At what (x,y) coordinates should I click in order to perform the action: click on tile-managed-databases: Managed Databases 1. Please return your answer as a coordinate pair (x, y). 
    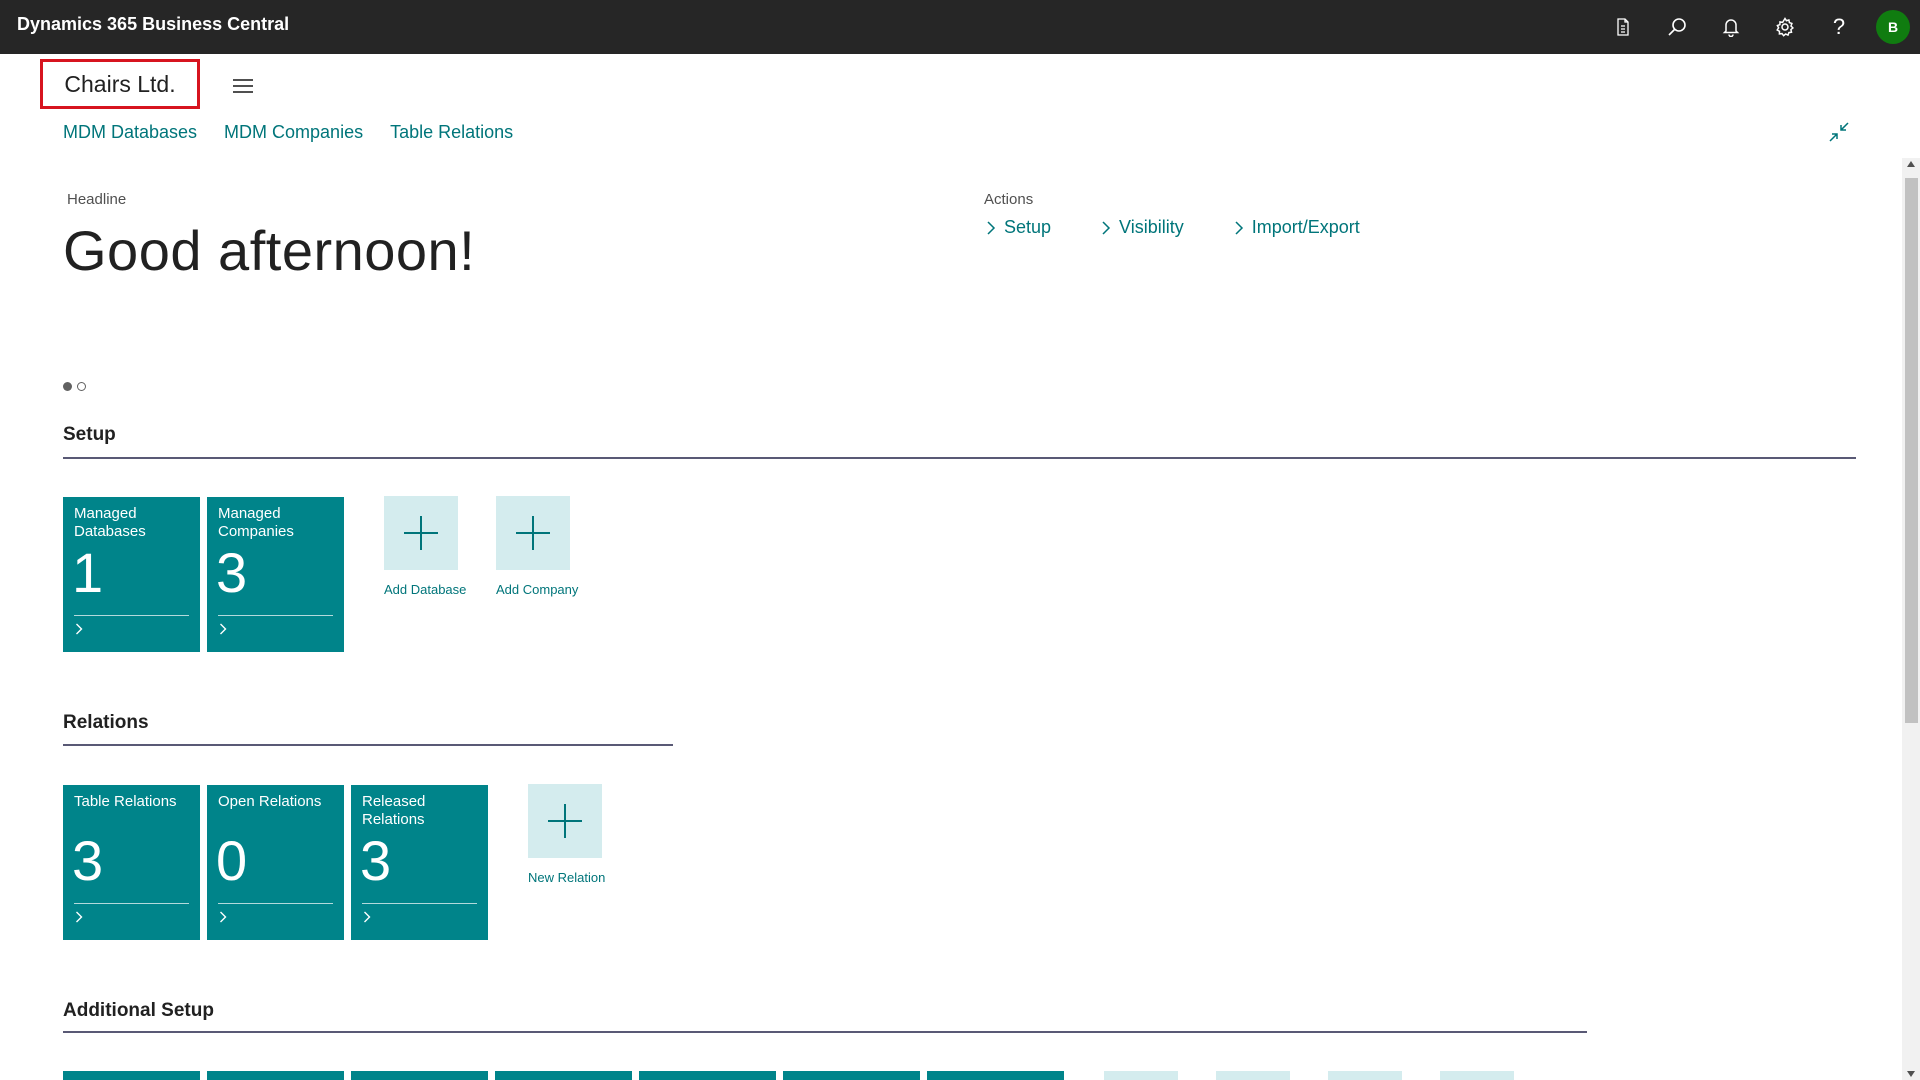
    Looking at the image, I should click on (131, 574).